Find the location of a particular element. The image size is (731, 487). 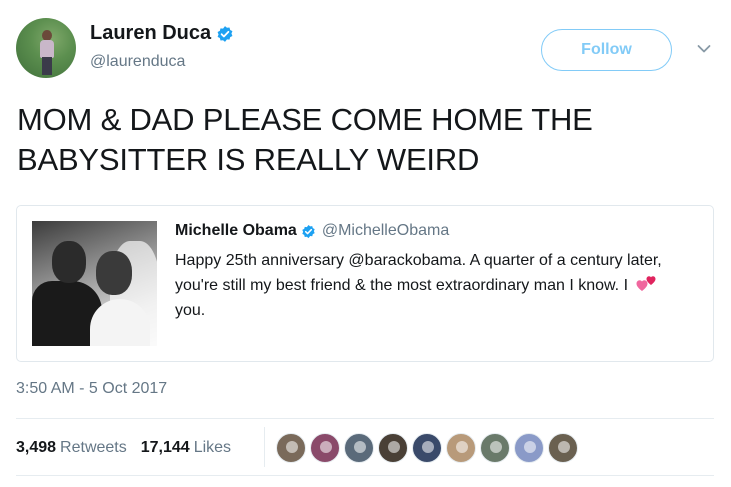

likes-stat: 17,144 Likes is located at coordinates (186, 448).